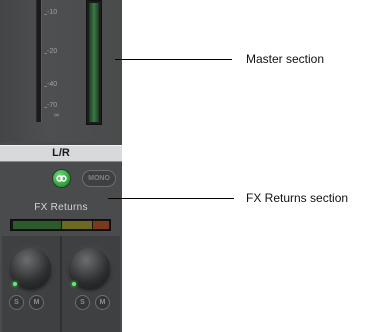  I want to click on fx-returns-meter, so click(60, 225).